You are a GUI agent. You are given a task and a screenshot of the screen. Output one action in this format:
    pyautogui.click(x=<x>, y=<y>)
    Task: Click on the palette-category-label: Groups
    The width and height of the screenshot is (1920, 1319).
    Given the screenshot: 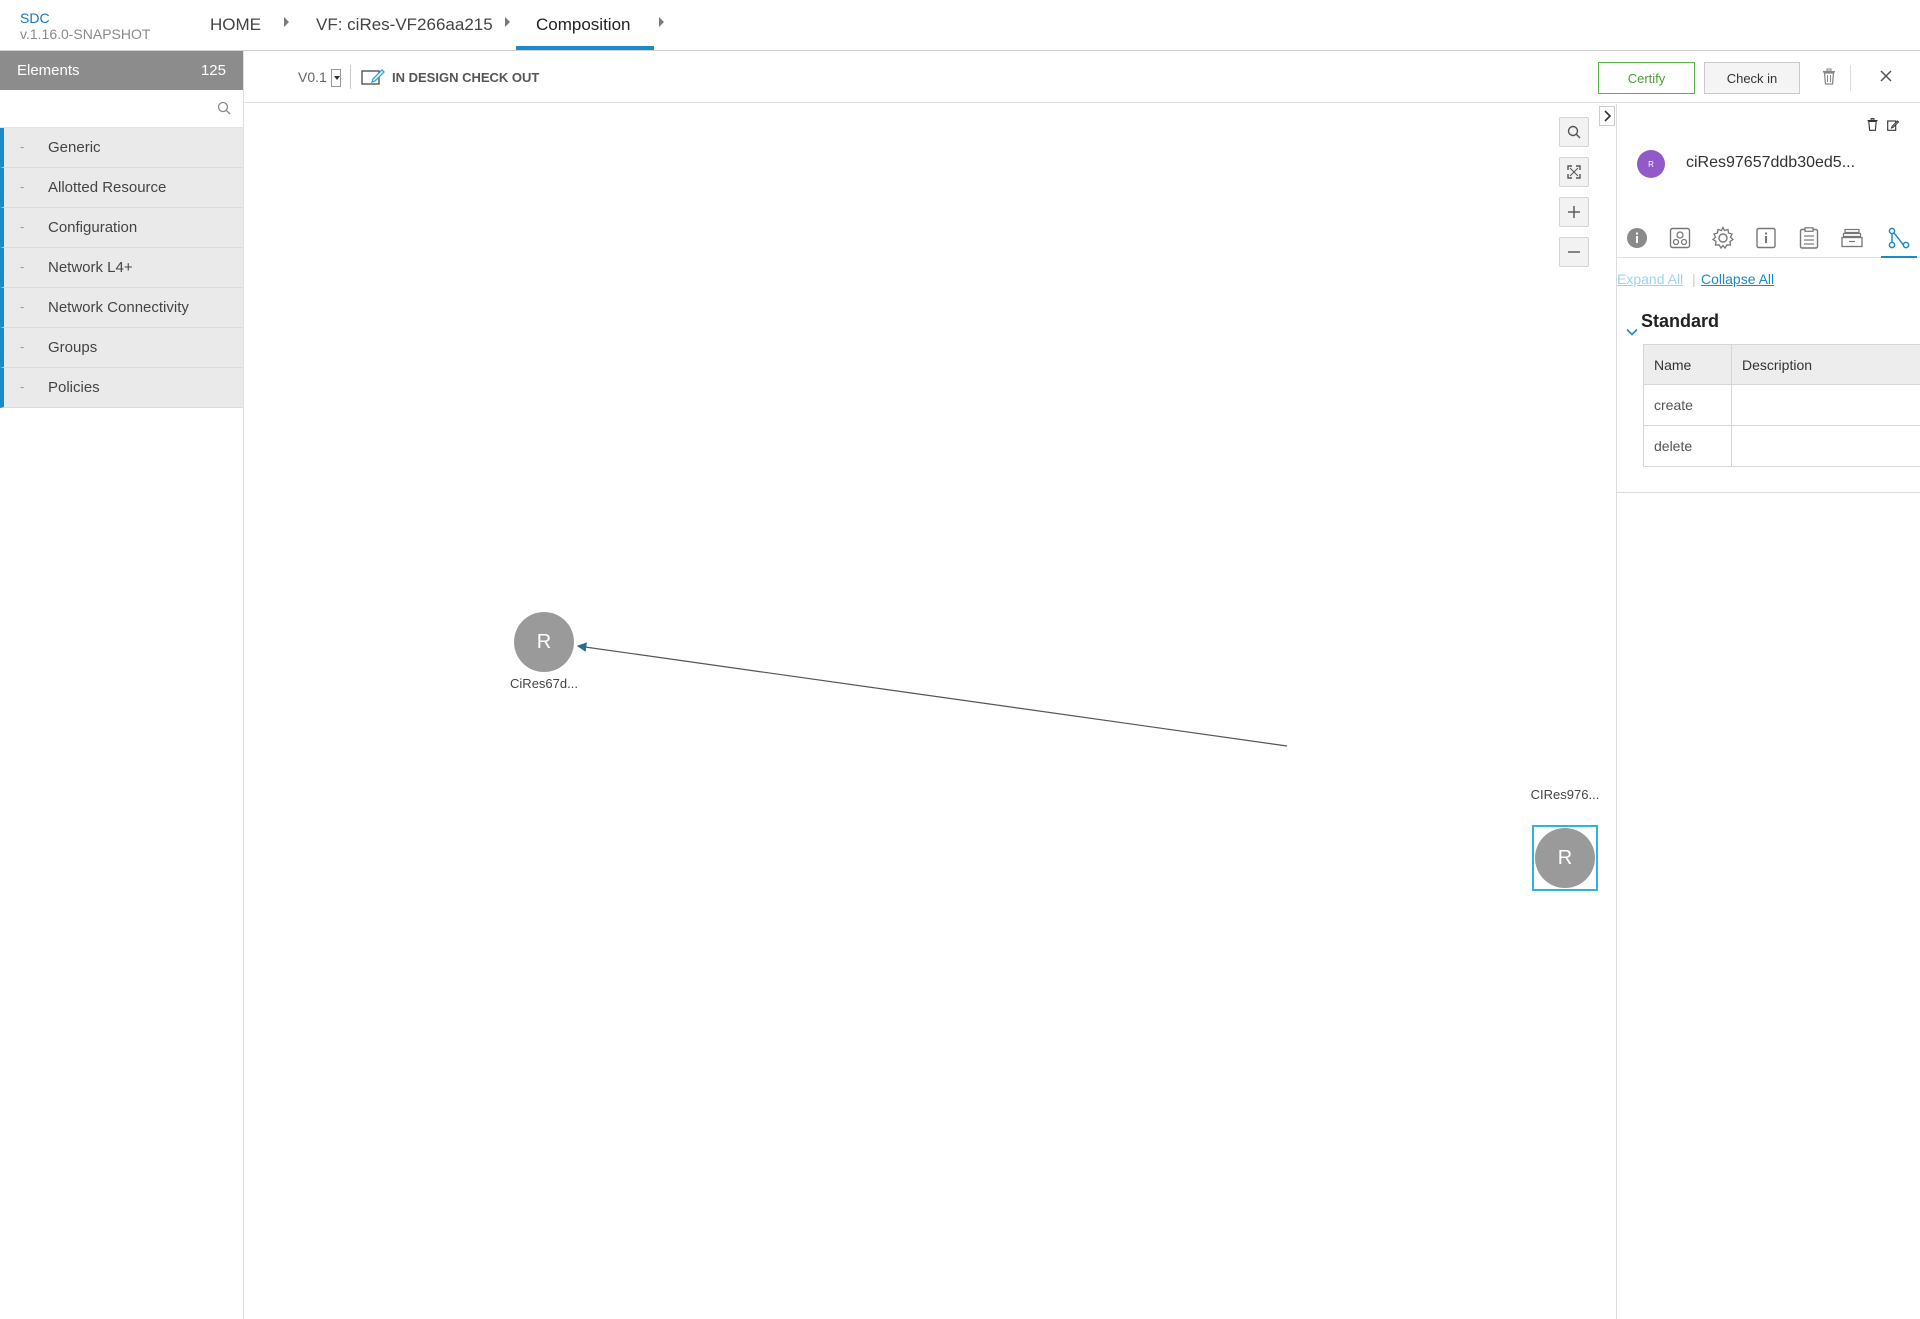 What is the action you would take?
    pyautogui.click(x=73, y=347)
    